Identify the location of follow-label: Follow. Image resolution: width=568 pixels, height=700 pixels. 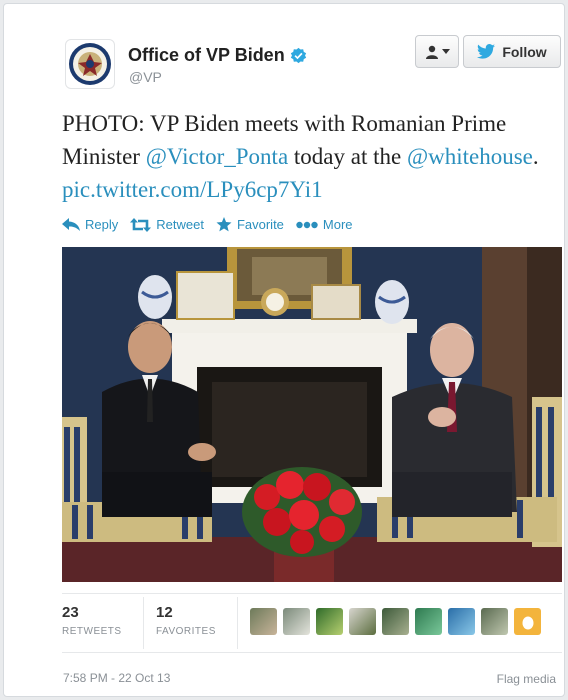
(524, 52).